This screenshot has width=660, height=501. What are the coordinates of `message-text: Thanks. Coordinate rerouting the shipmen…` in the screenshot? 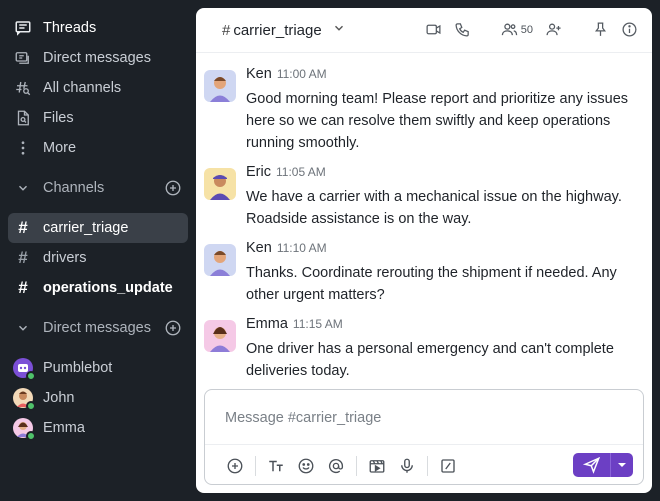 It's located at (431, 284).